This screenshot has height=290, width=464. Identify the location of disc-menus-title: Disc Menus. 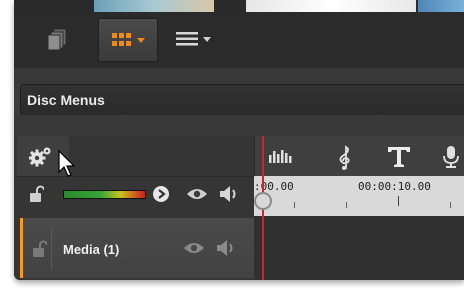
(66, 100).